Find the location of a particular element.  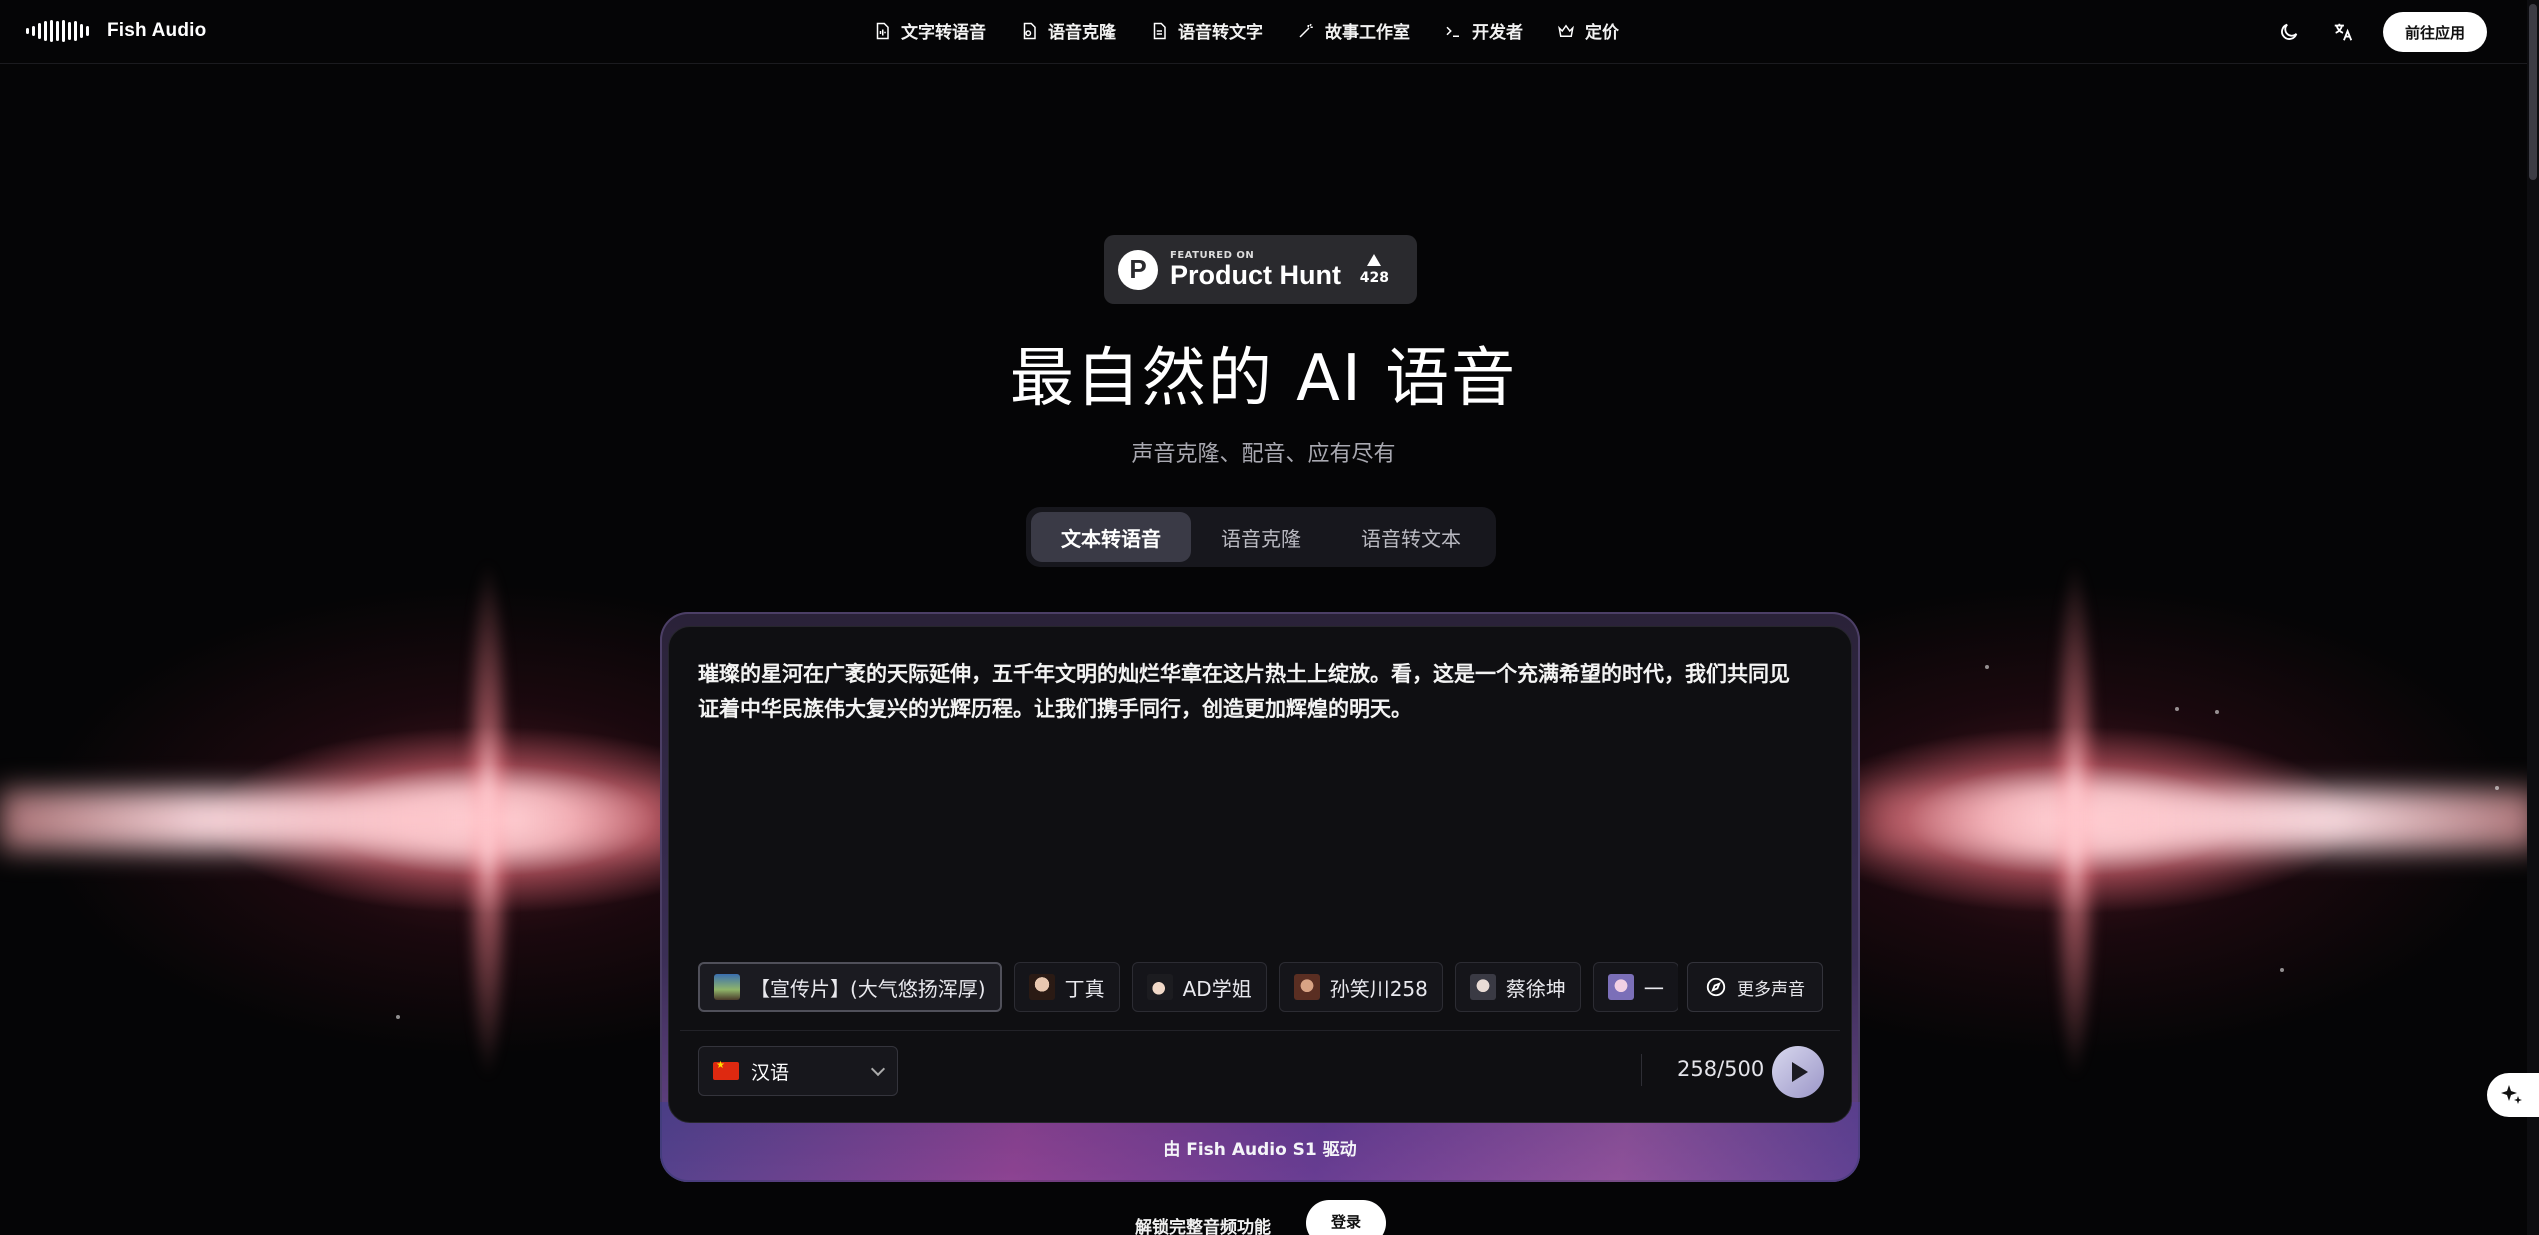

terminal-icon is located at coordinates (1452, 31).